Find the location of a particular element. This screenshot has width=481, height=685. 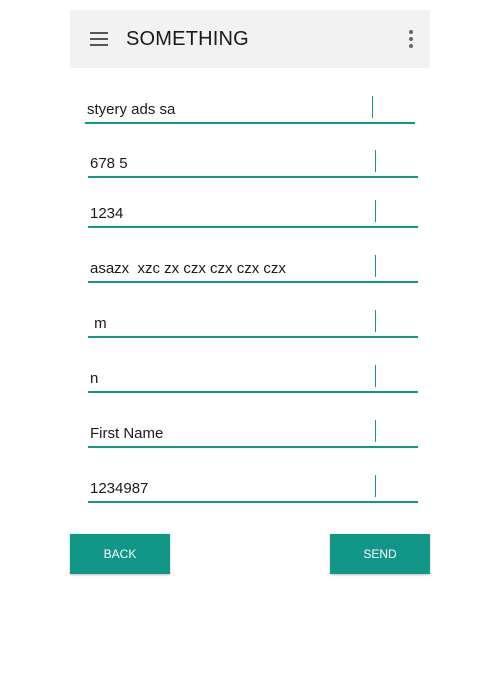

hamburger-menu-icon is located at coordinates (99, 39).